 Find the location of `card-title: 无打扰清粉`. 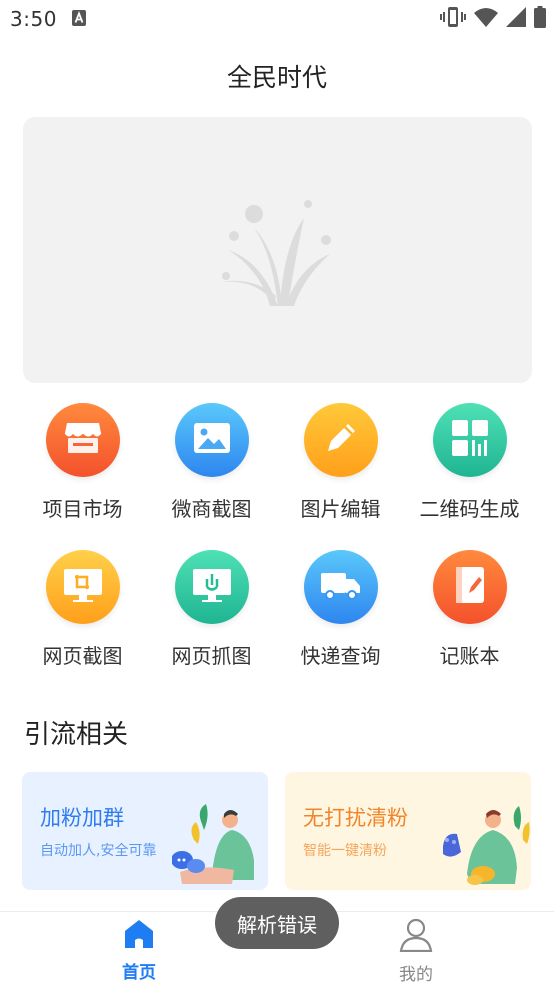

card-title: 无打扰清粉 is located at coordinates (355, 818).